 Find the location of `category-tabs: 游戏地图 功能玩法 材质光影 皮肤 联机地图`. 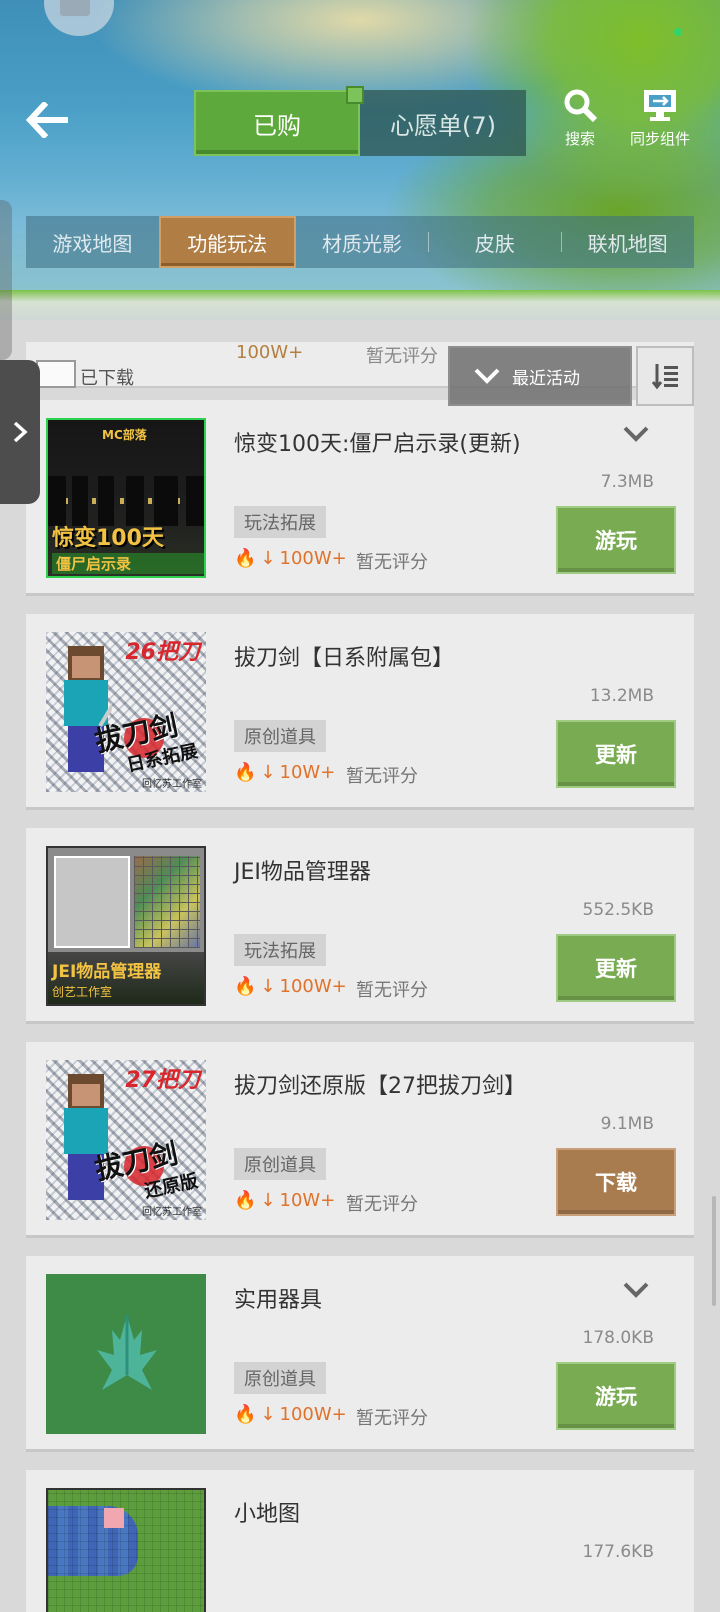

category-tabs: 游戏地图 功能玩法 材质光影 皮肤 联机地图 is located at coordinates (360, 242).